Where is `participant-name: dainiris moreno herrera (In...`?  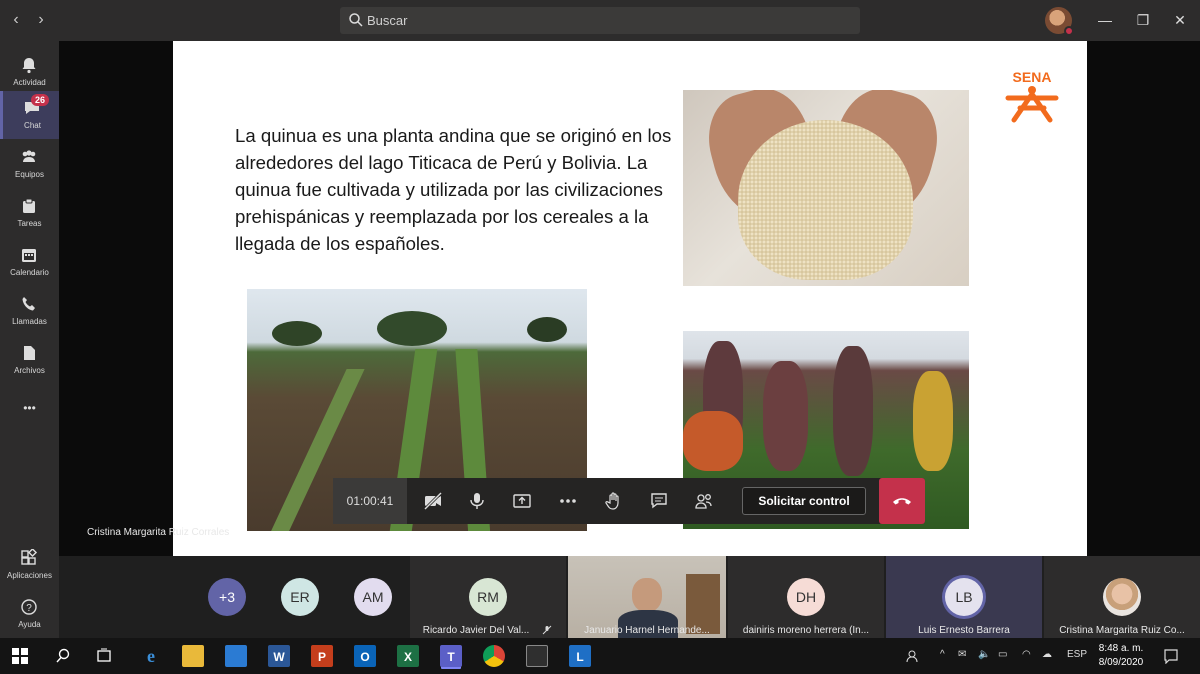
participant-name: dainiris moreno herrera (In... is located at coordinates (806, 630).